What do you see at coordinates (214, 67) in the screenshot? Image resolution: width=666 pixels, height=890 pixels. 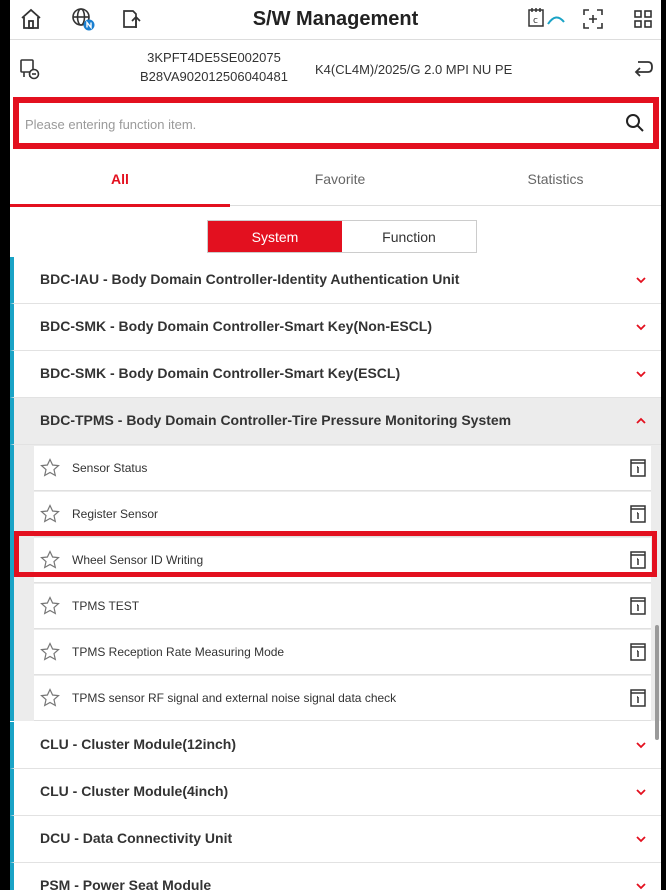 I see `vin-block: 3KPFT4DE5SE002075 B28VA902012506040481` at bounding box center [214, 67].